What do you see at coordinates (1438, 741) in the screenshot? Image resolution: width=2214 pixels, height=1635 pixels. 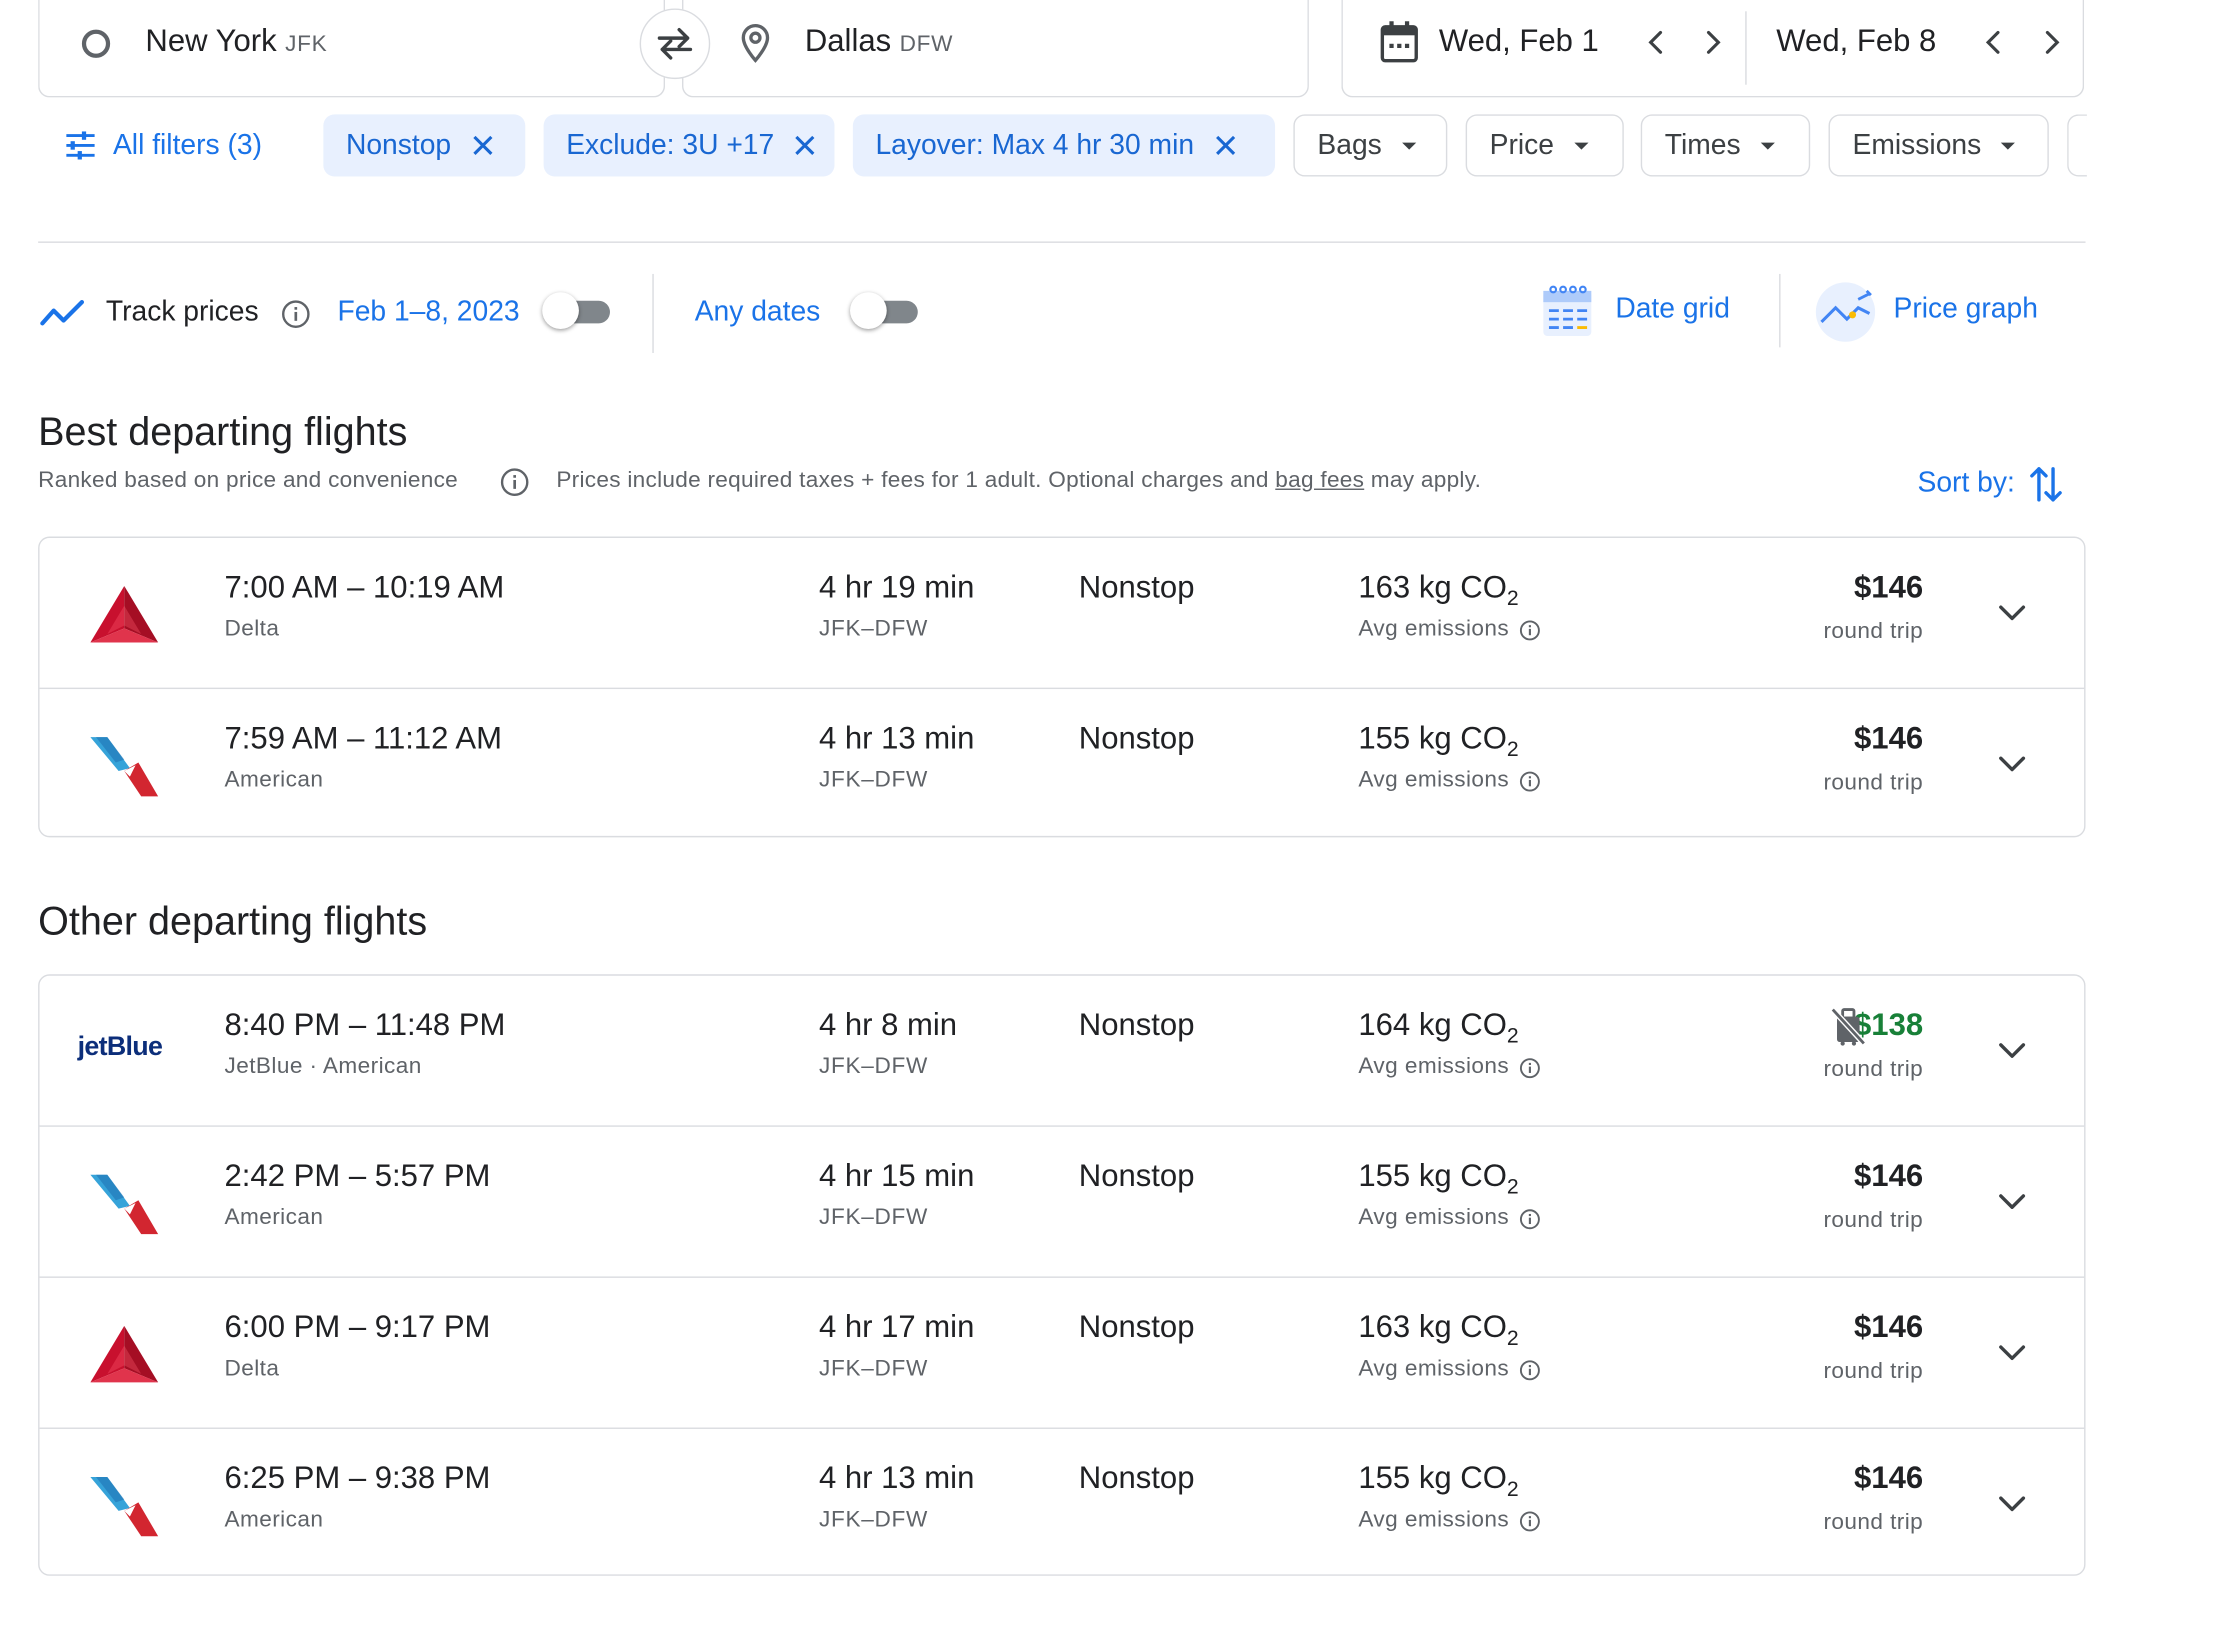 I see `flight-emissions: 155 kg CO2` at bounding box center [1438, 741].